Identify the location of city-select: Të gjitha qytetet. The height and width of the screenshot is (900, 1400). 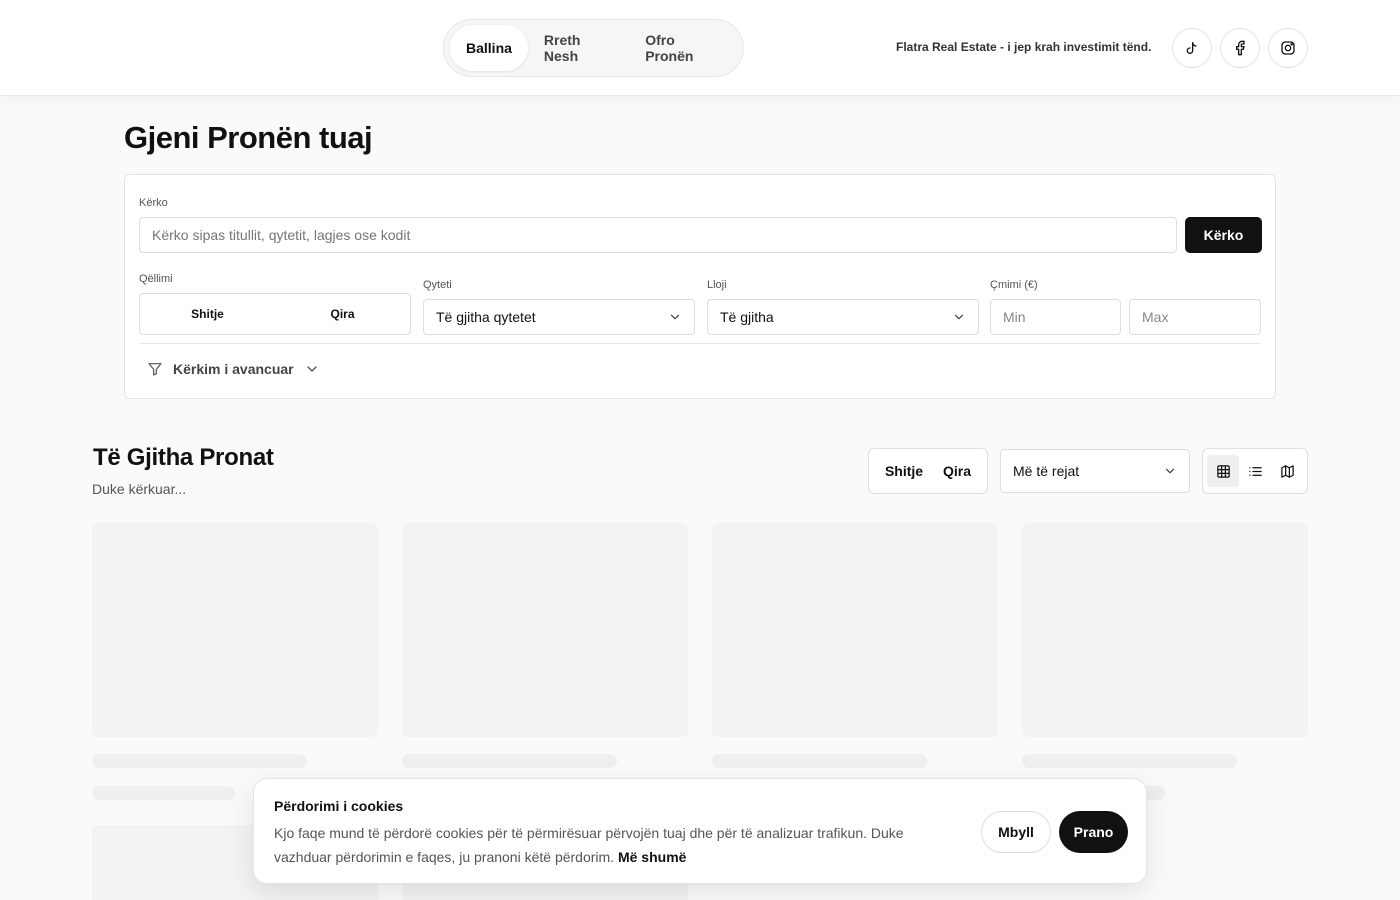
(559, 317).